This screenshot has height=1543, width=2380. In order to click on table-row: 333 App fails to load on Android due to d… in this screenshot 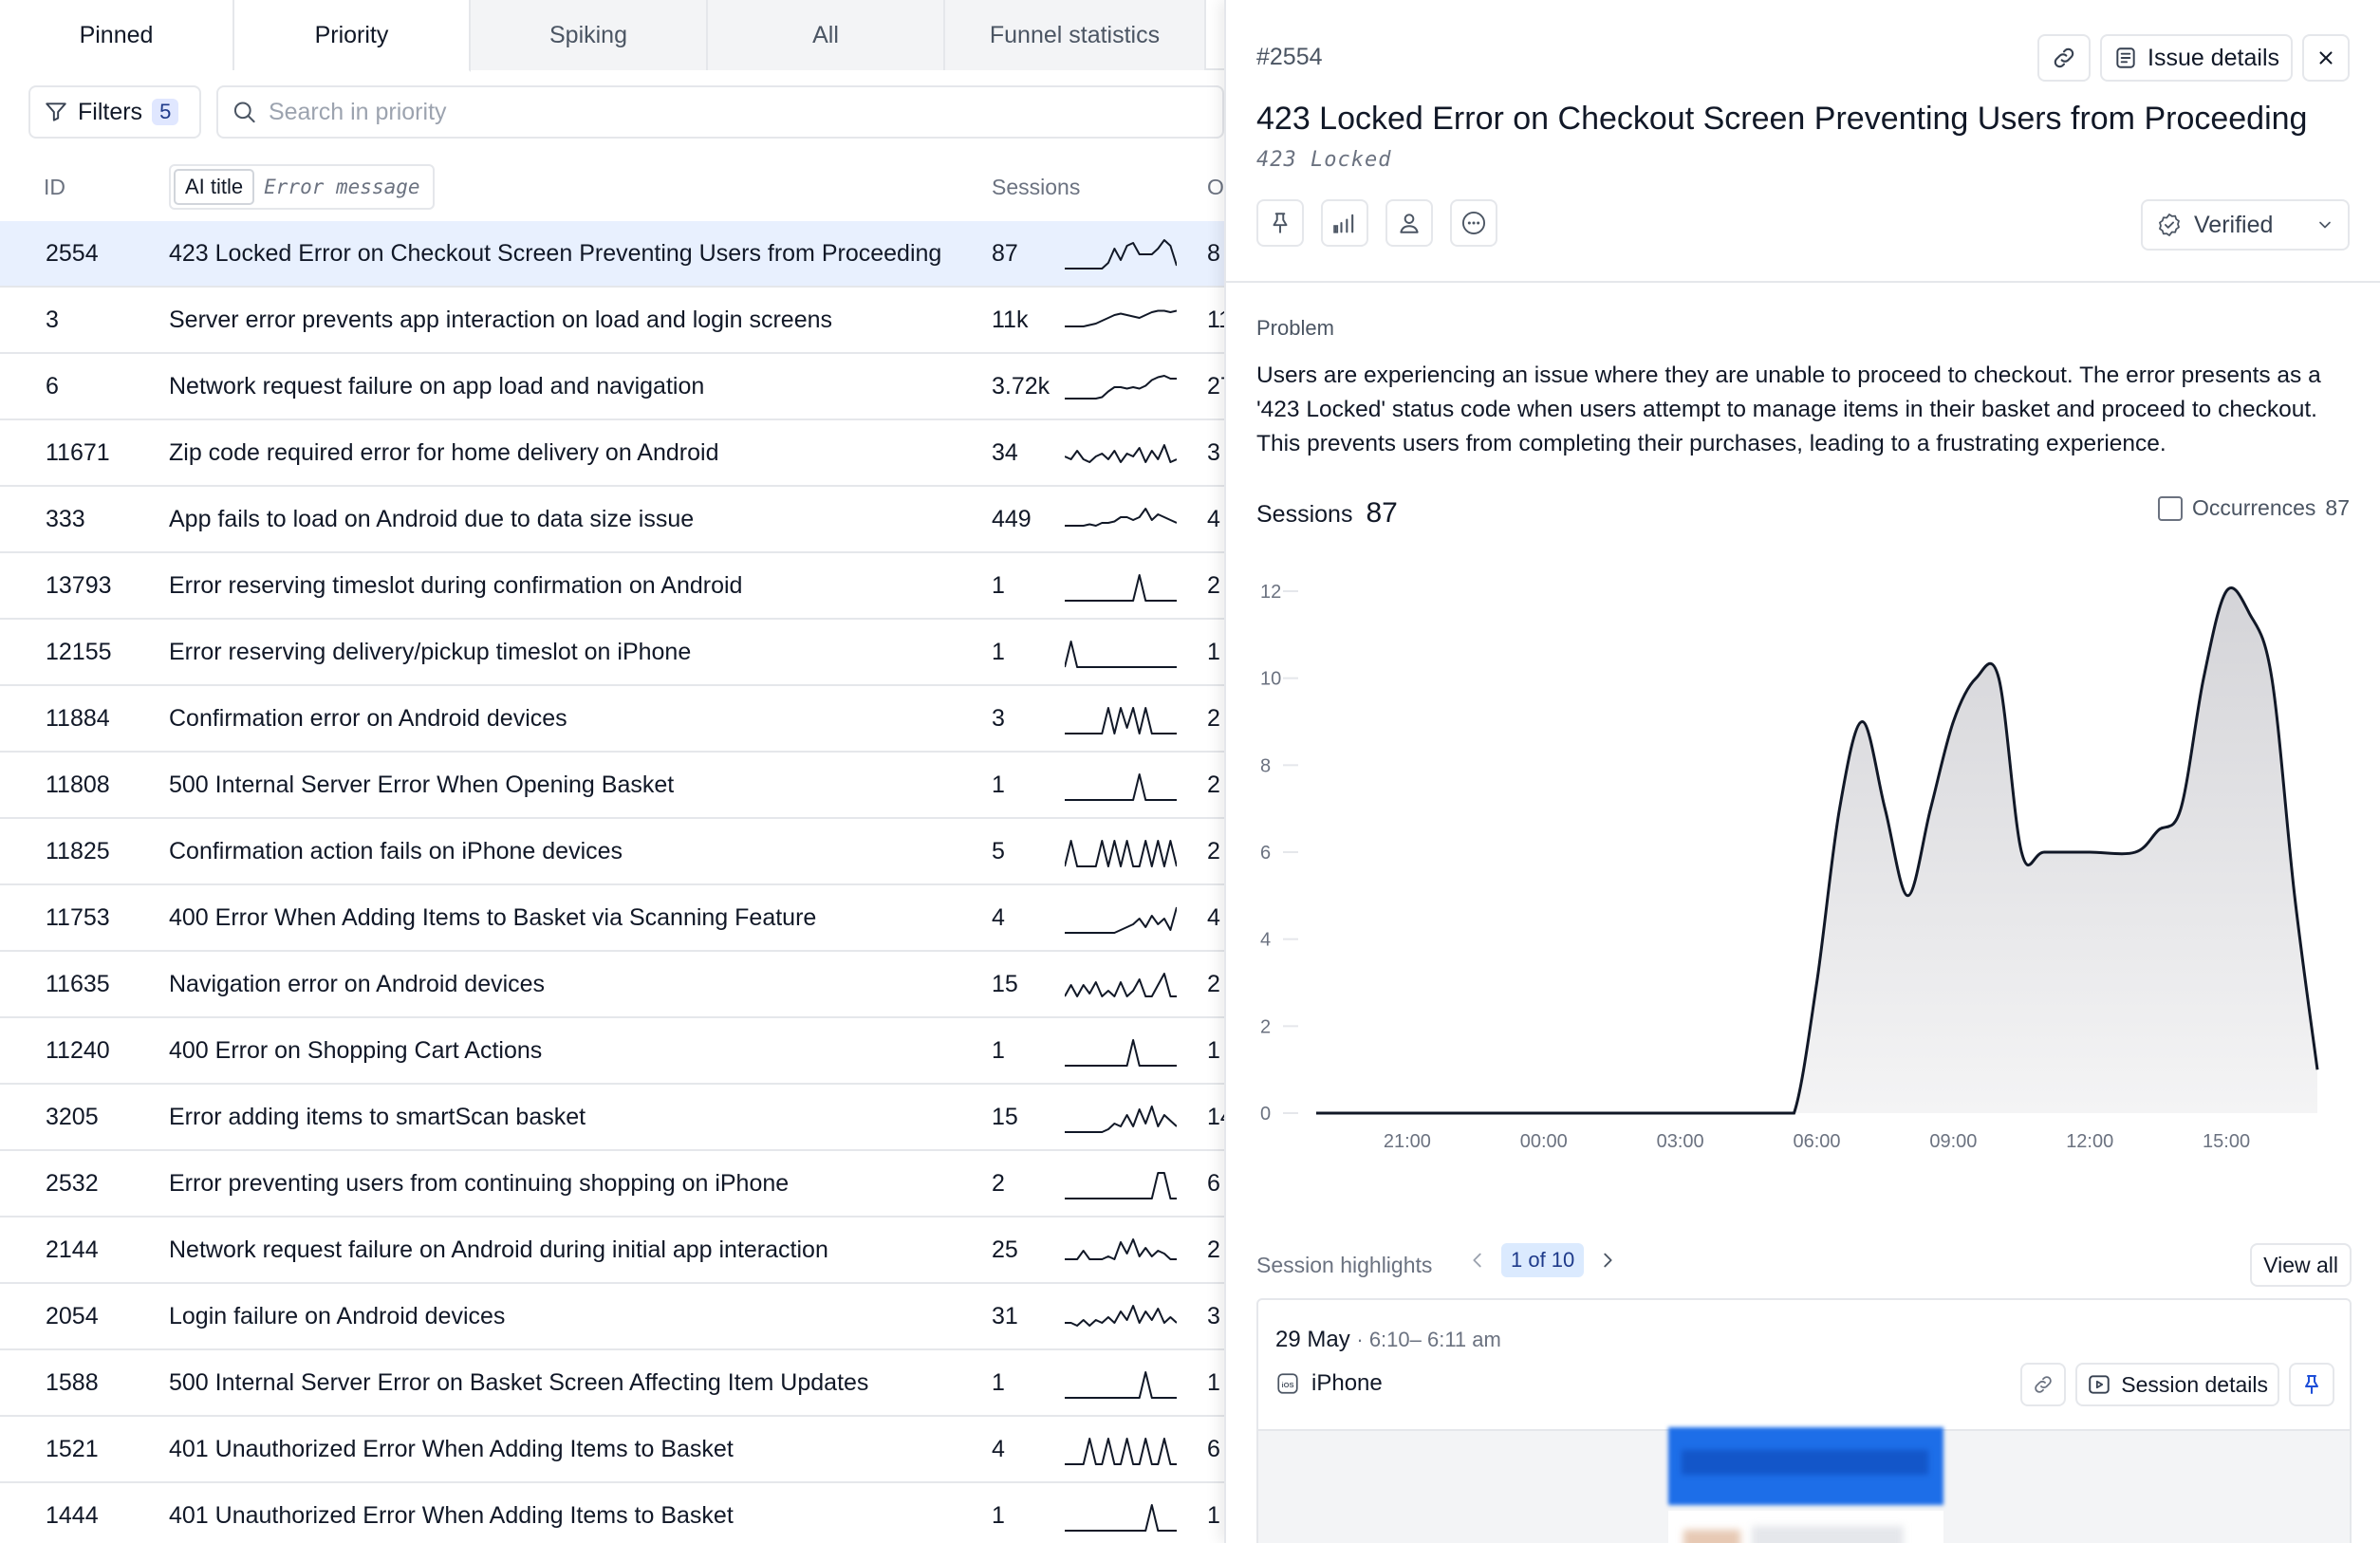, I will do `click(612, 520)`.